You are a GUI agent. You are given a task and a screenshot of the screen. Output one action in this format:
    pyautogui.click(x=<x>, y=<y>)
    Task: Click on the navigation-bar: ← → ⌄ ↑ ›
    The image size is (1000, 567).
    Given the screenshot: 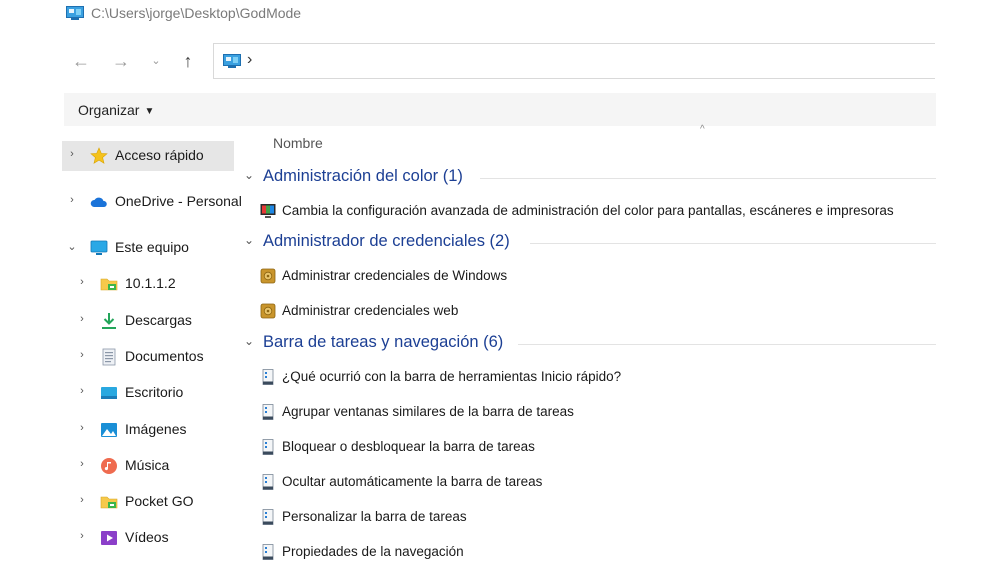 What is the action you would take?
    pyautogui.click(x=500, y=62)
    